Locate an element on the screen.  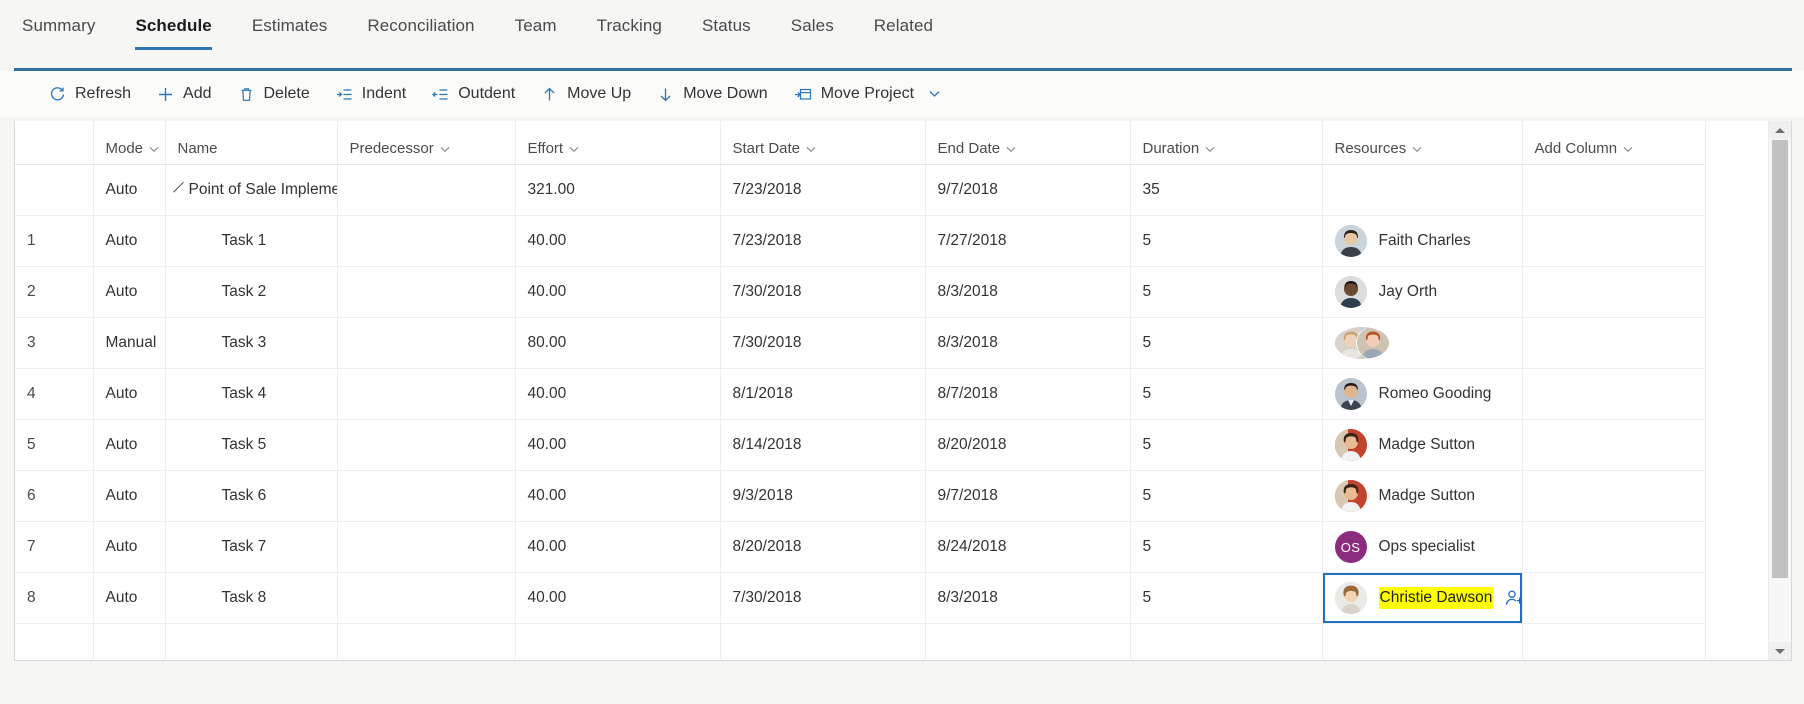
column-header-mode: Mode is located at coordinates (129, 143).